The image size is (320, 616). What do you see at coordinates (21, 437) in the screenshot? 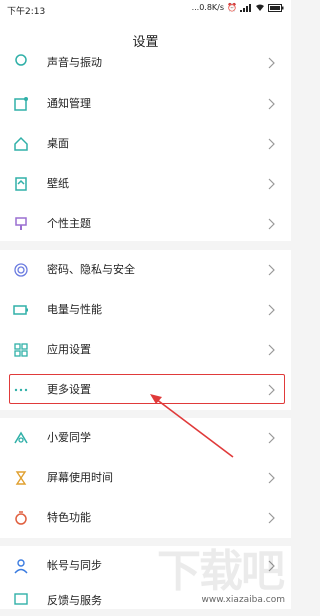
I see `xiaoai-icon` at bounding box center [21, 437].